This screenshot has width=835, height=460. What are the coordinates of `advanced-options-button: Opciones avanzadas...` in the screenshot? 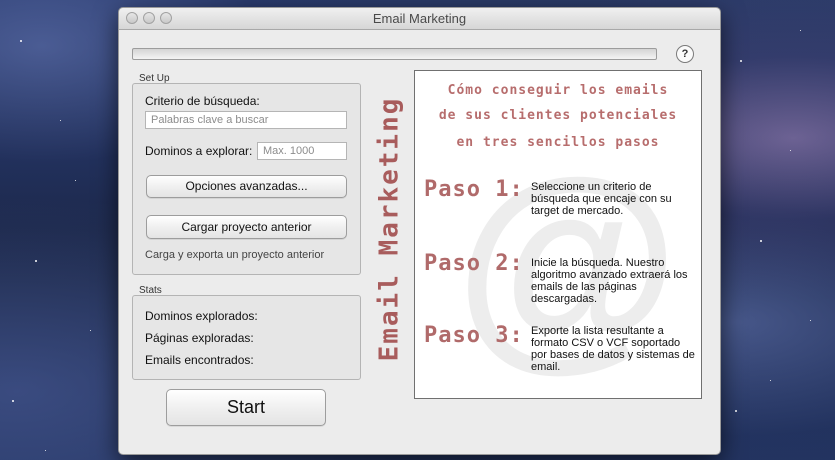 It's located at (246, 186).